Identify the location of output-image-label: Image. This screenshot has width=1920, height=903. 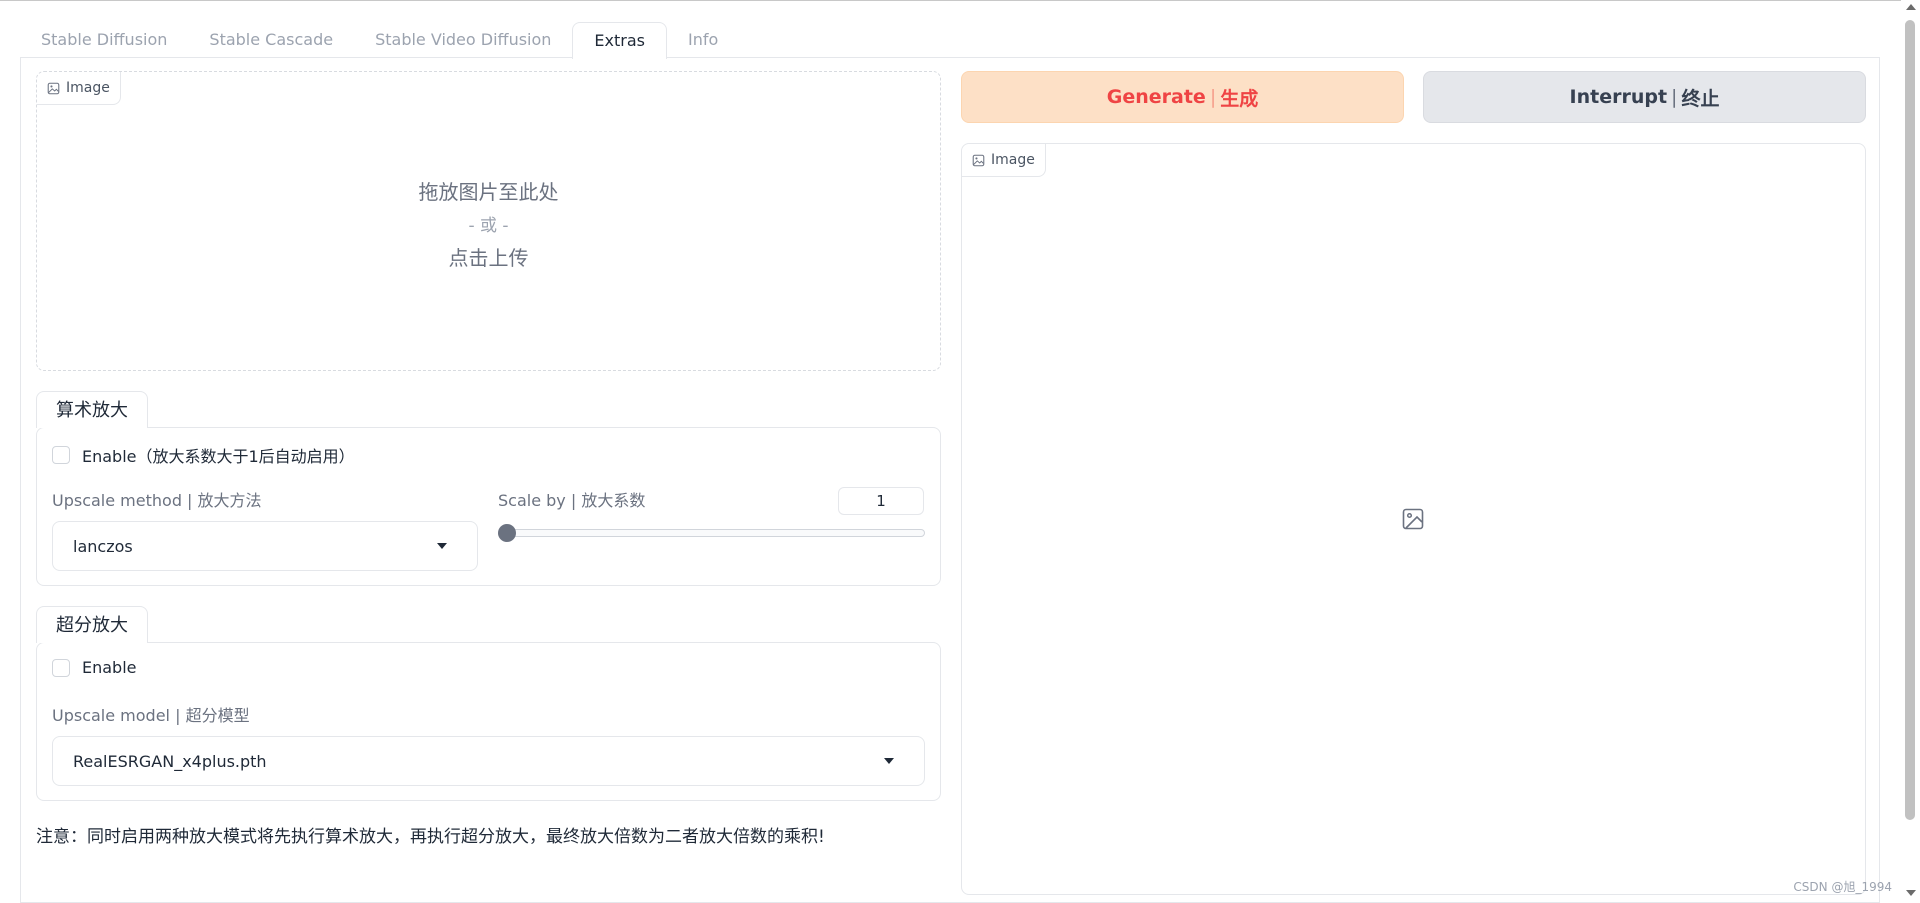
(1004, 160).